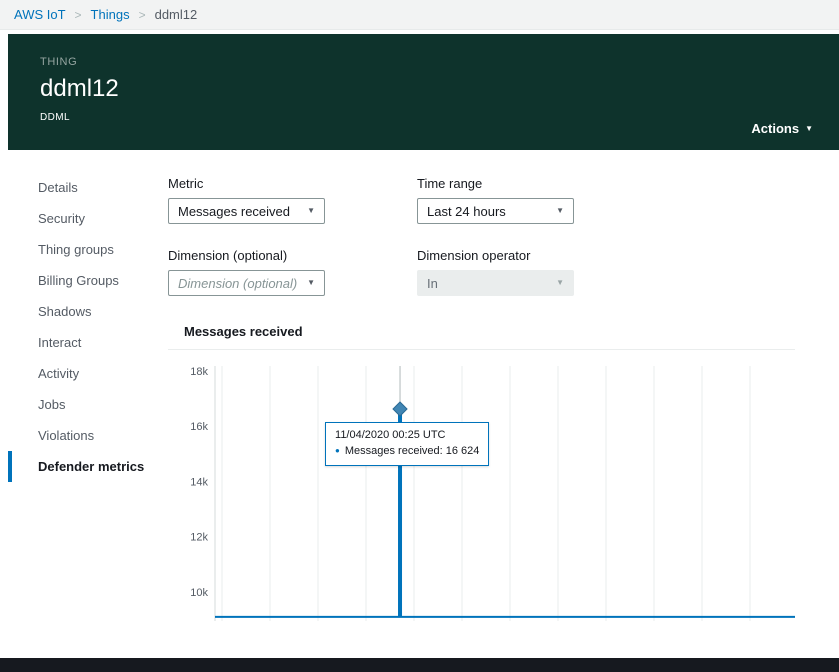 This screenshot has width=839, height=672. Describe the element at coordinates (79, 88) in the screenshot. I see `page-title: ddml12` at that location.